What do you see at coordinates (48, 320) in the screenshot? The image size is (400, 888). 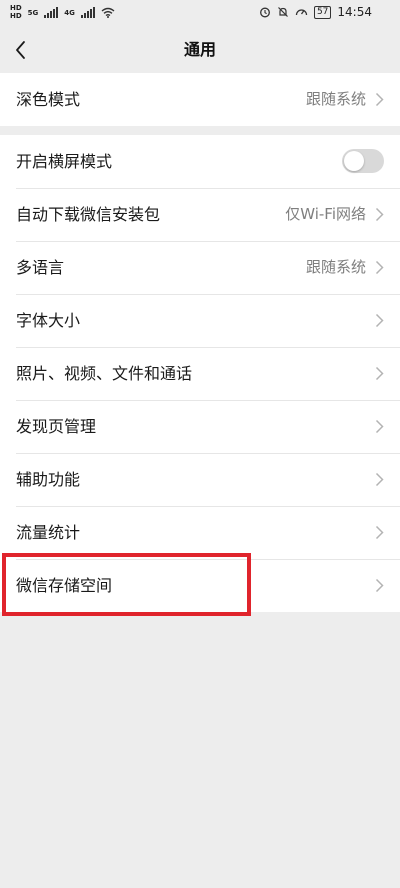 I see `settings-item-label: 字体大小` at bounding box center [48, 320].